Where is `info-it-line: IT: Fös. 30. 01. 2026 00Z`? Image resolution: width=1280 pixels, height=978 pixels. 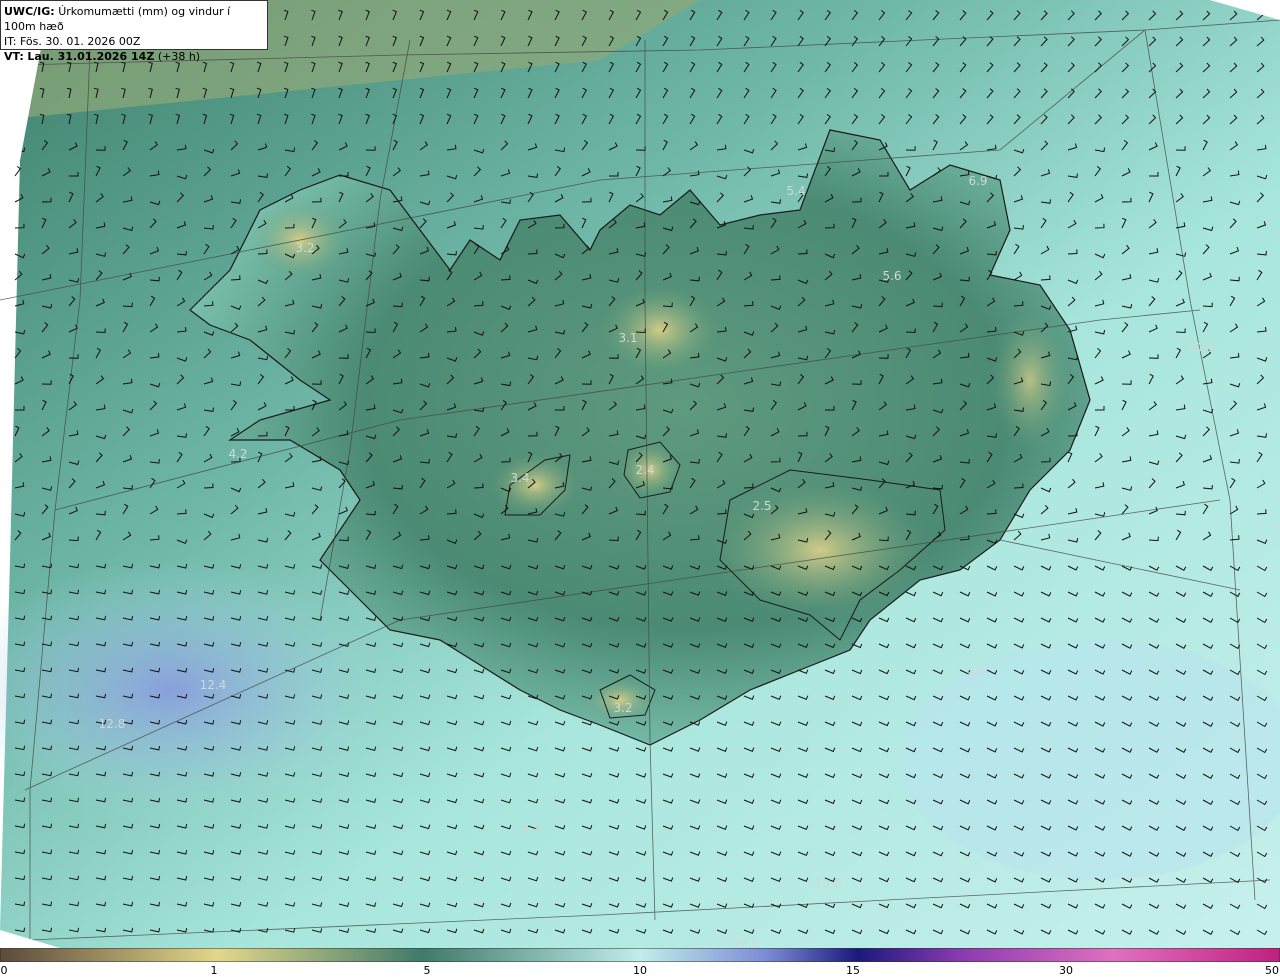 info-it-line: IT: Fös. 30. 01. 2026 00Z is located at coordinates (134, 41).